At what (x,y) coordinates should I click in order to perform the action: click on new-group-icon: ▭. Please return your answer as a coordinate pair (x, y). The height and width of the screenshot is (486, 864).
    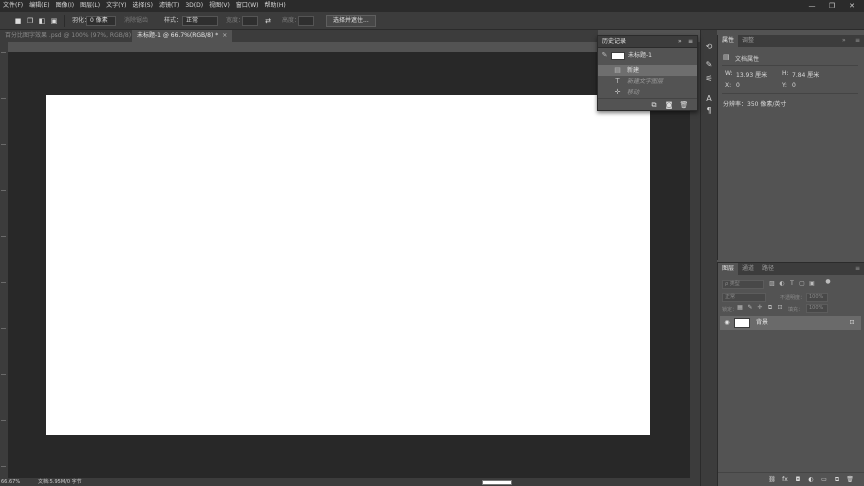
    Looking at the image, I should click on (824, 480).